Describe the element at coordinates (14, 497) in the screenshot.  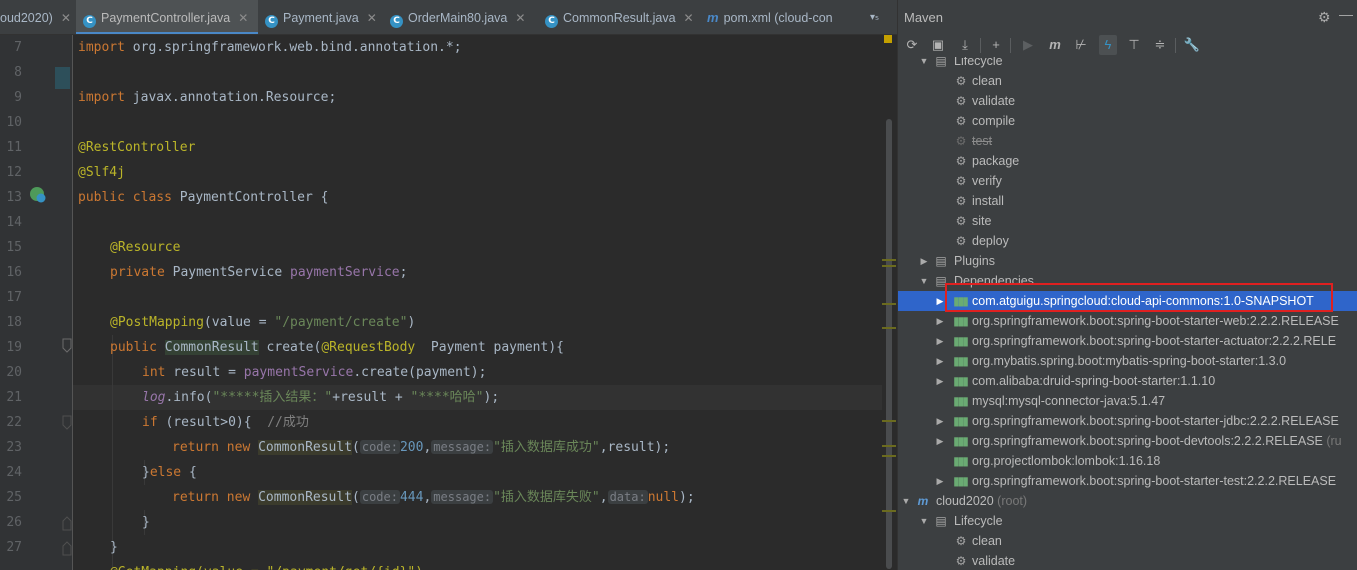
I see `line-number: 25` at that location.